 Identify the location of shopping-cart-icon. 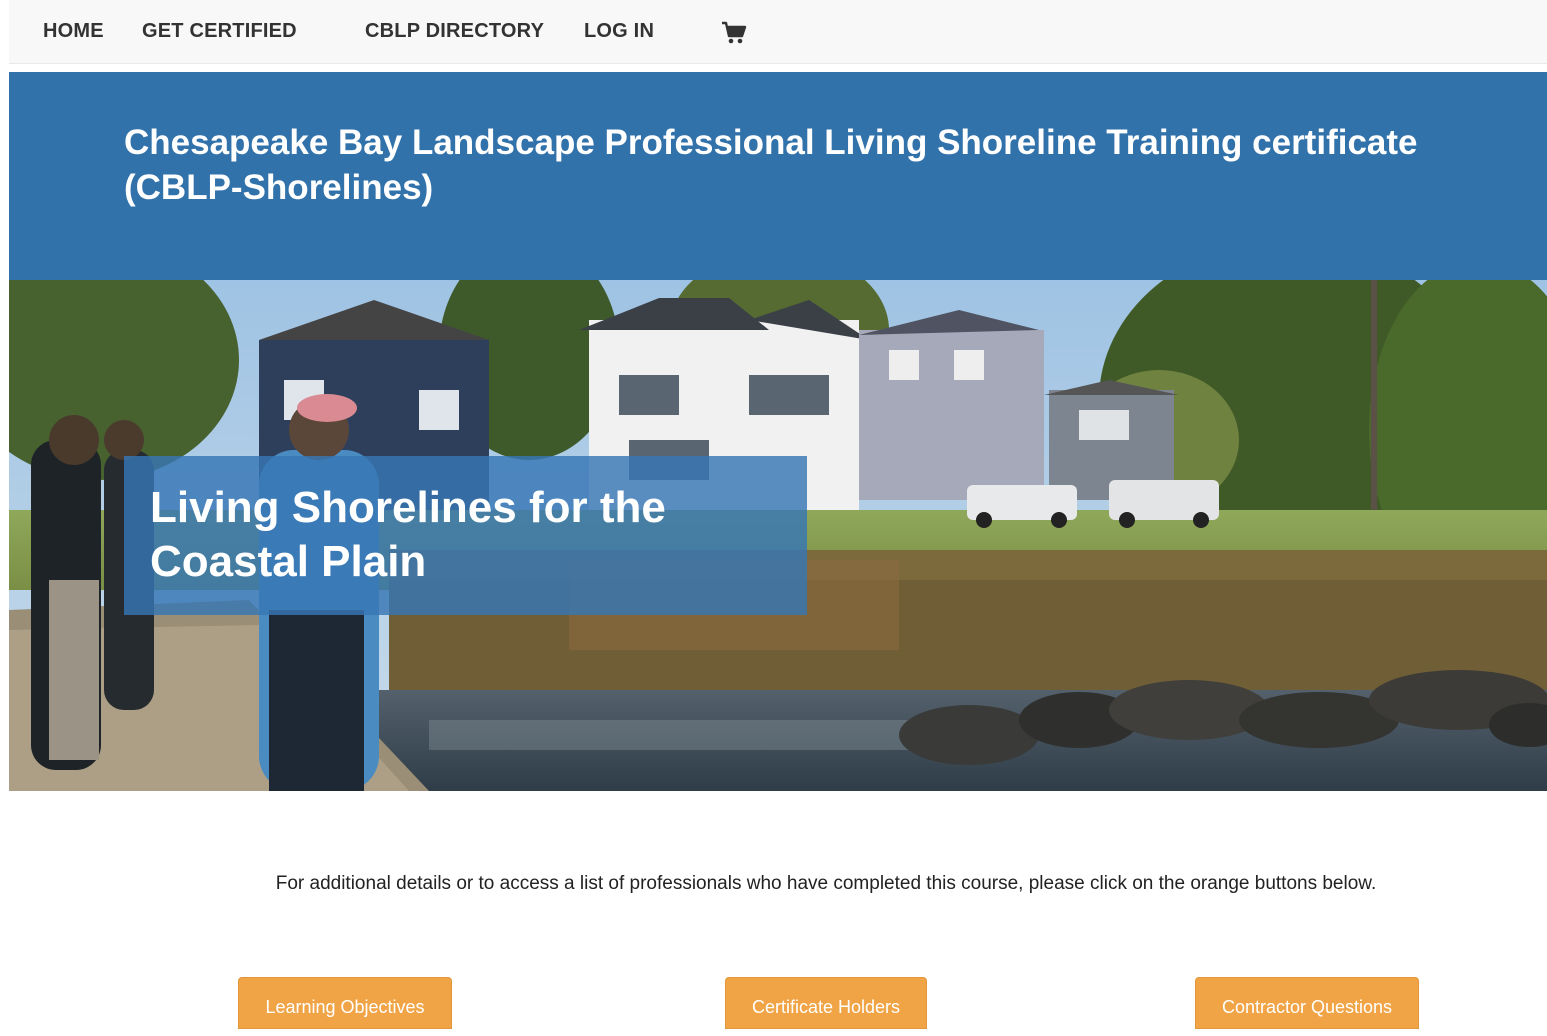
(734, 33).